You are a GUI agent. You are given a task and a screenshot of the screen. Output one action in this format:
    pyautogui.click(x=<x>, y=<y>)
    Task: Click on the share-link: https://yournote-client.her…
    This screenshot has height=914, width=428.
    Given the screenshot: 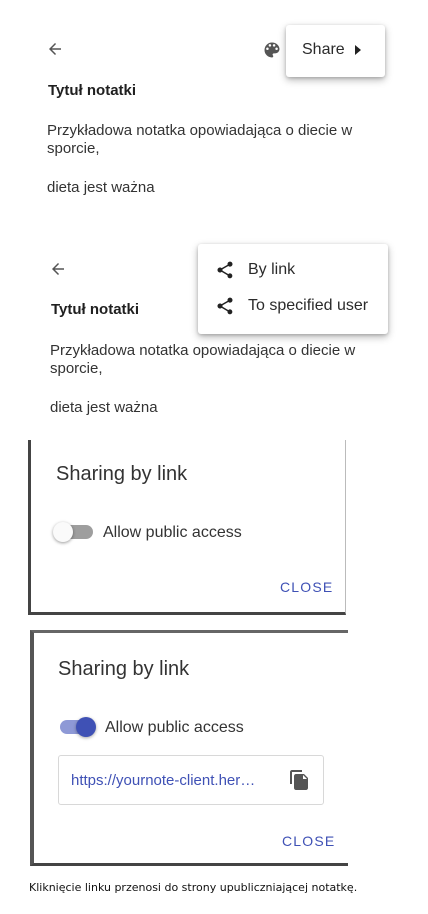 What is the action you would take?
    pyautogui.click(x=173, y=780)
    